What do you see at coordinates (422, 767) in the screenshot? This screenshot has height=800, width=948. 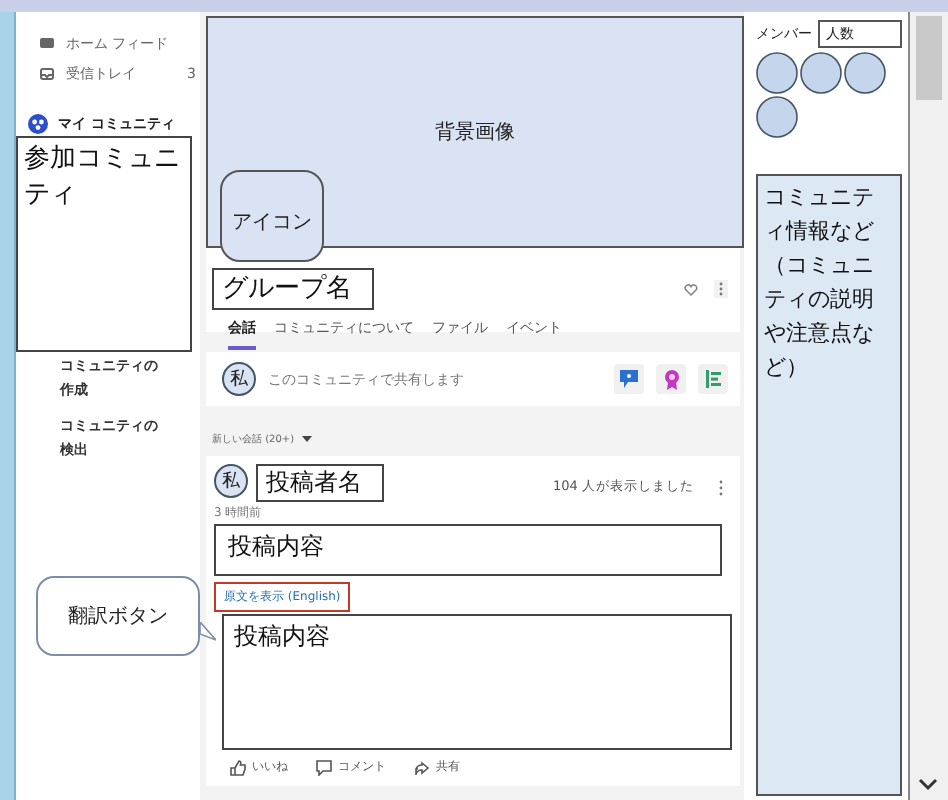 I see `share-icon` at bounding box center [422, 767].